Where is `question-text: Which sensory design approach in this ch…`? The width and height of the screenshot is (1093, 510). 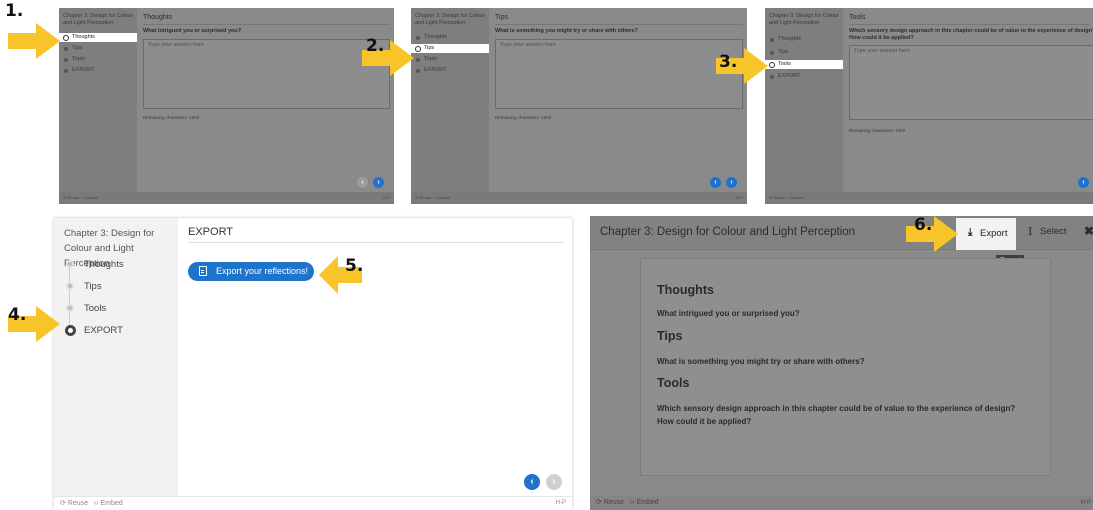
question-text: Which sensory design approach in this ch… is located at coordinates (971, 34).